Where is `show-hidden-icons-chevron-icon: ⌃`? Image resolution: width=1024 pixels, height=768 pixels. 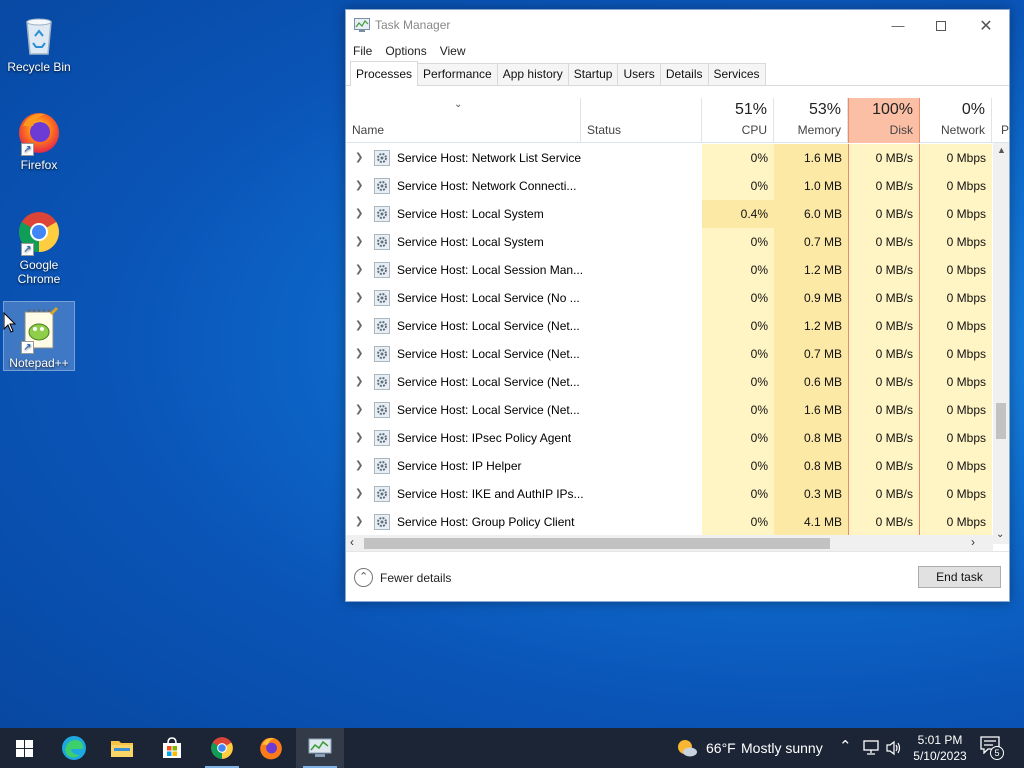 show-hidden-icons-chevron-icon: ⌃ is located at coordinates (845, 746).